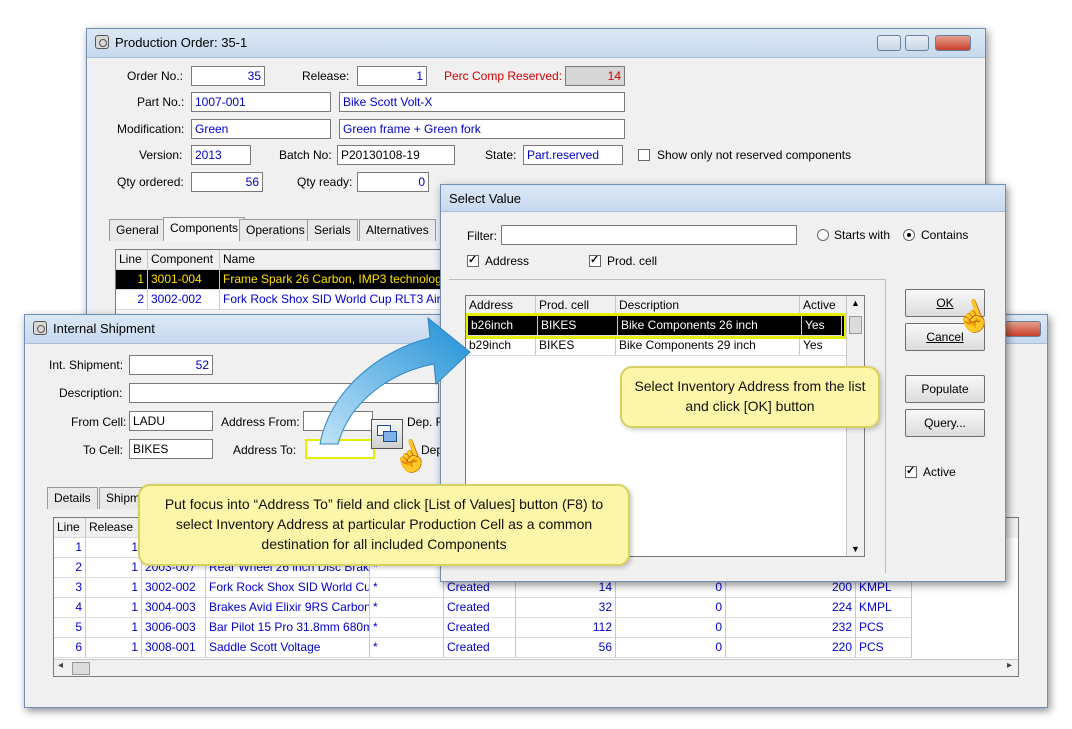 Image resolution: width=1072 pixels, height=729 pixels. What do you see at coordinates (855, 549) in the screenshot?
I see `scroll-down-icon: ▼` at bounding box center [855, 549].